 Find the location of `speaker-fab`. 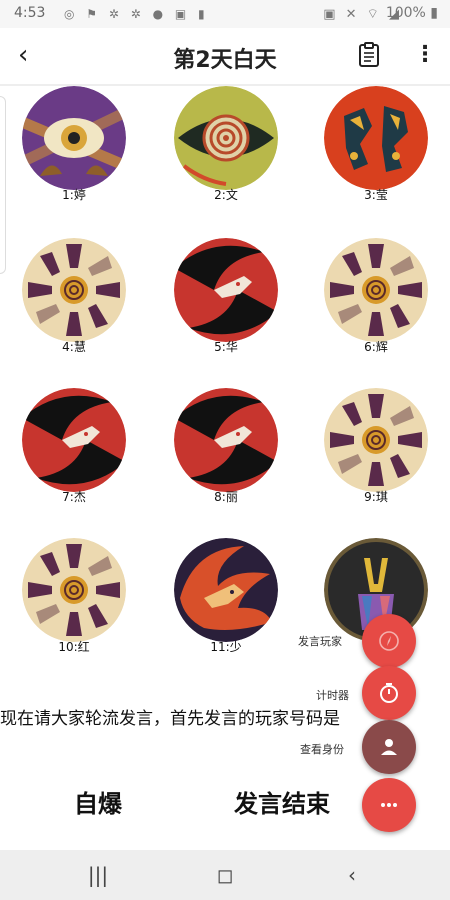

speaker-fab is located at coordinates (389, 641).